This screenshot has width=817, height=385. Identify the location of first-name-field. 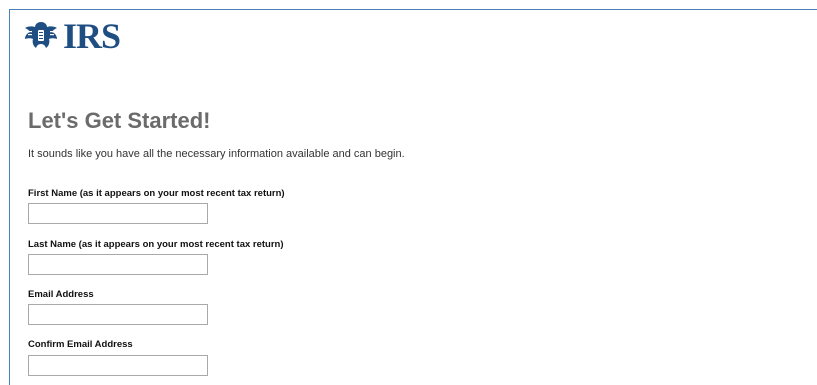
(118, 213).